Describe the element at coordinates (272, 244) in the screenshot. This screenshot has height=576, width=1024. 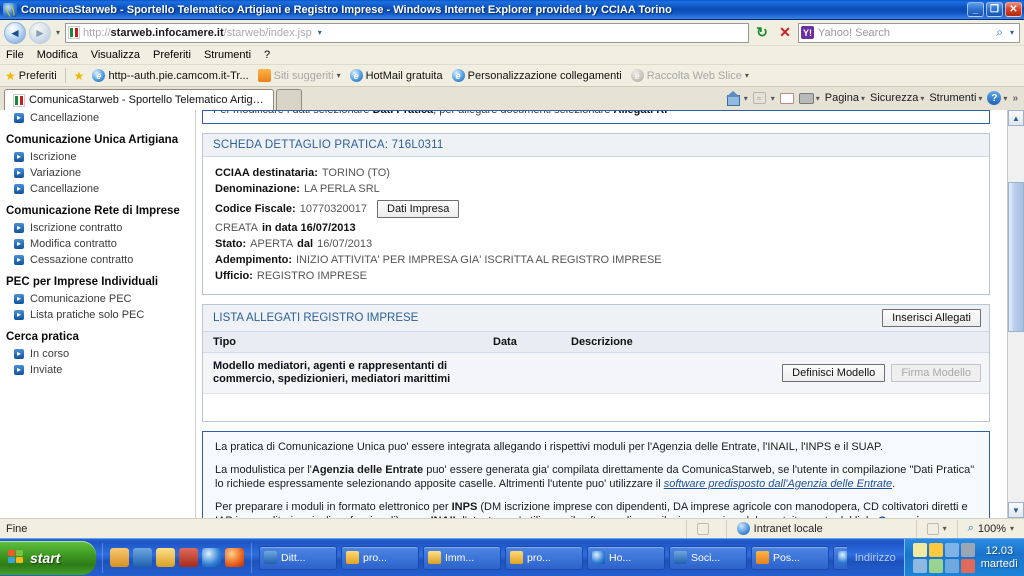
I see `field-stato-value: APERTA` at that location.